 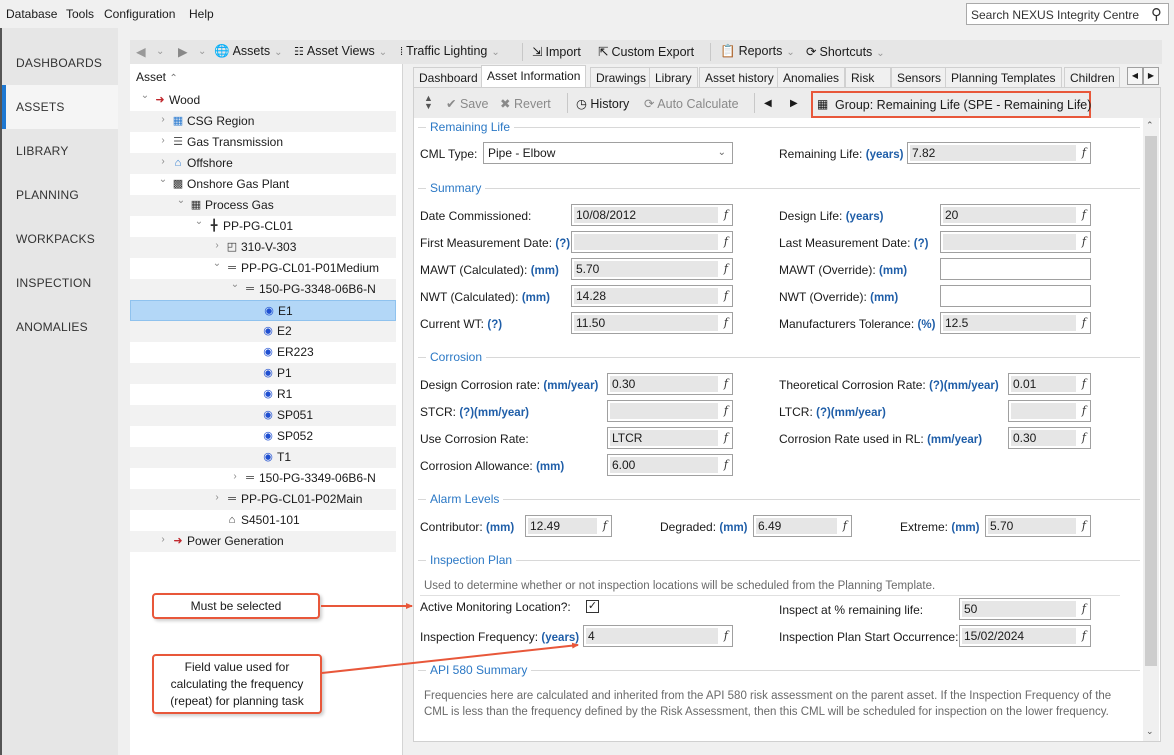 What do you see at coordinates (1015, 242) in the screenshot?
I see `last-measurement-field: f` at bounding box center [1015, 242].